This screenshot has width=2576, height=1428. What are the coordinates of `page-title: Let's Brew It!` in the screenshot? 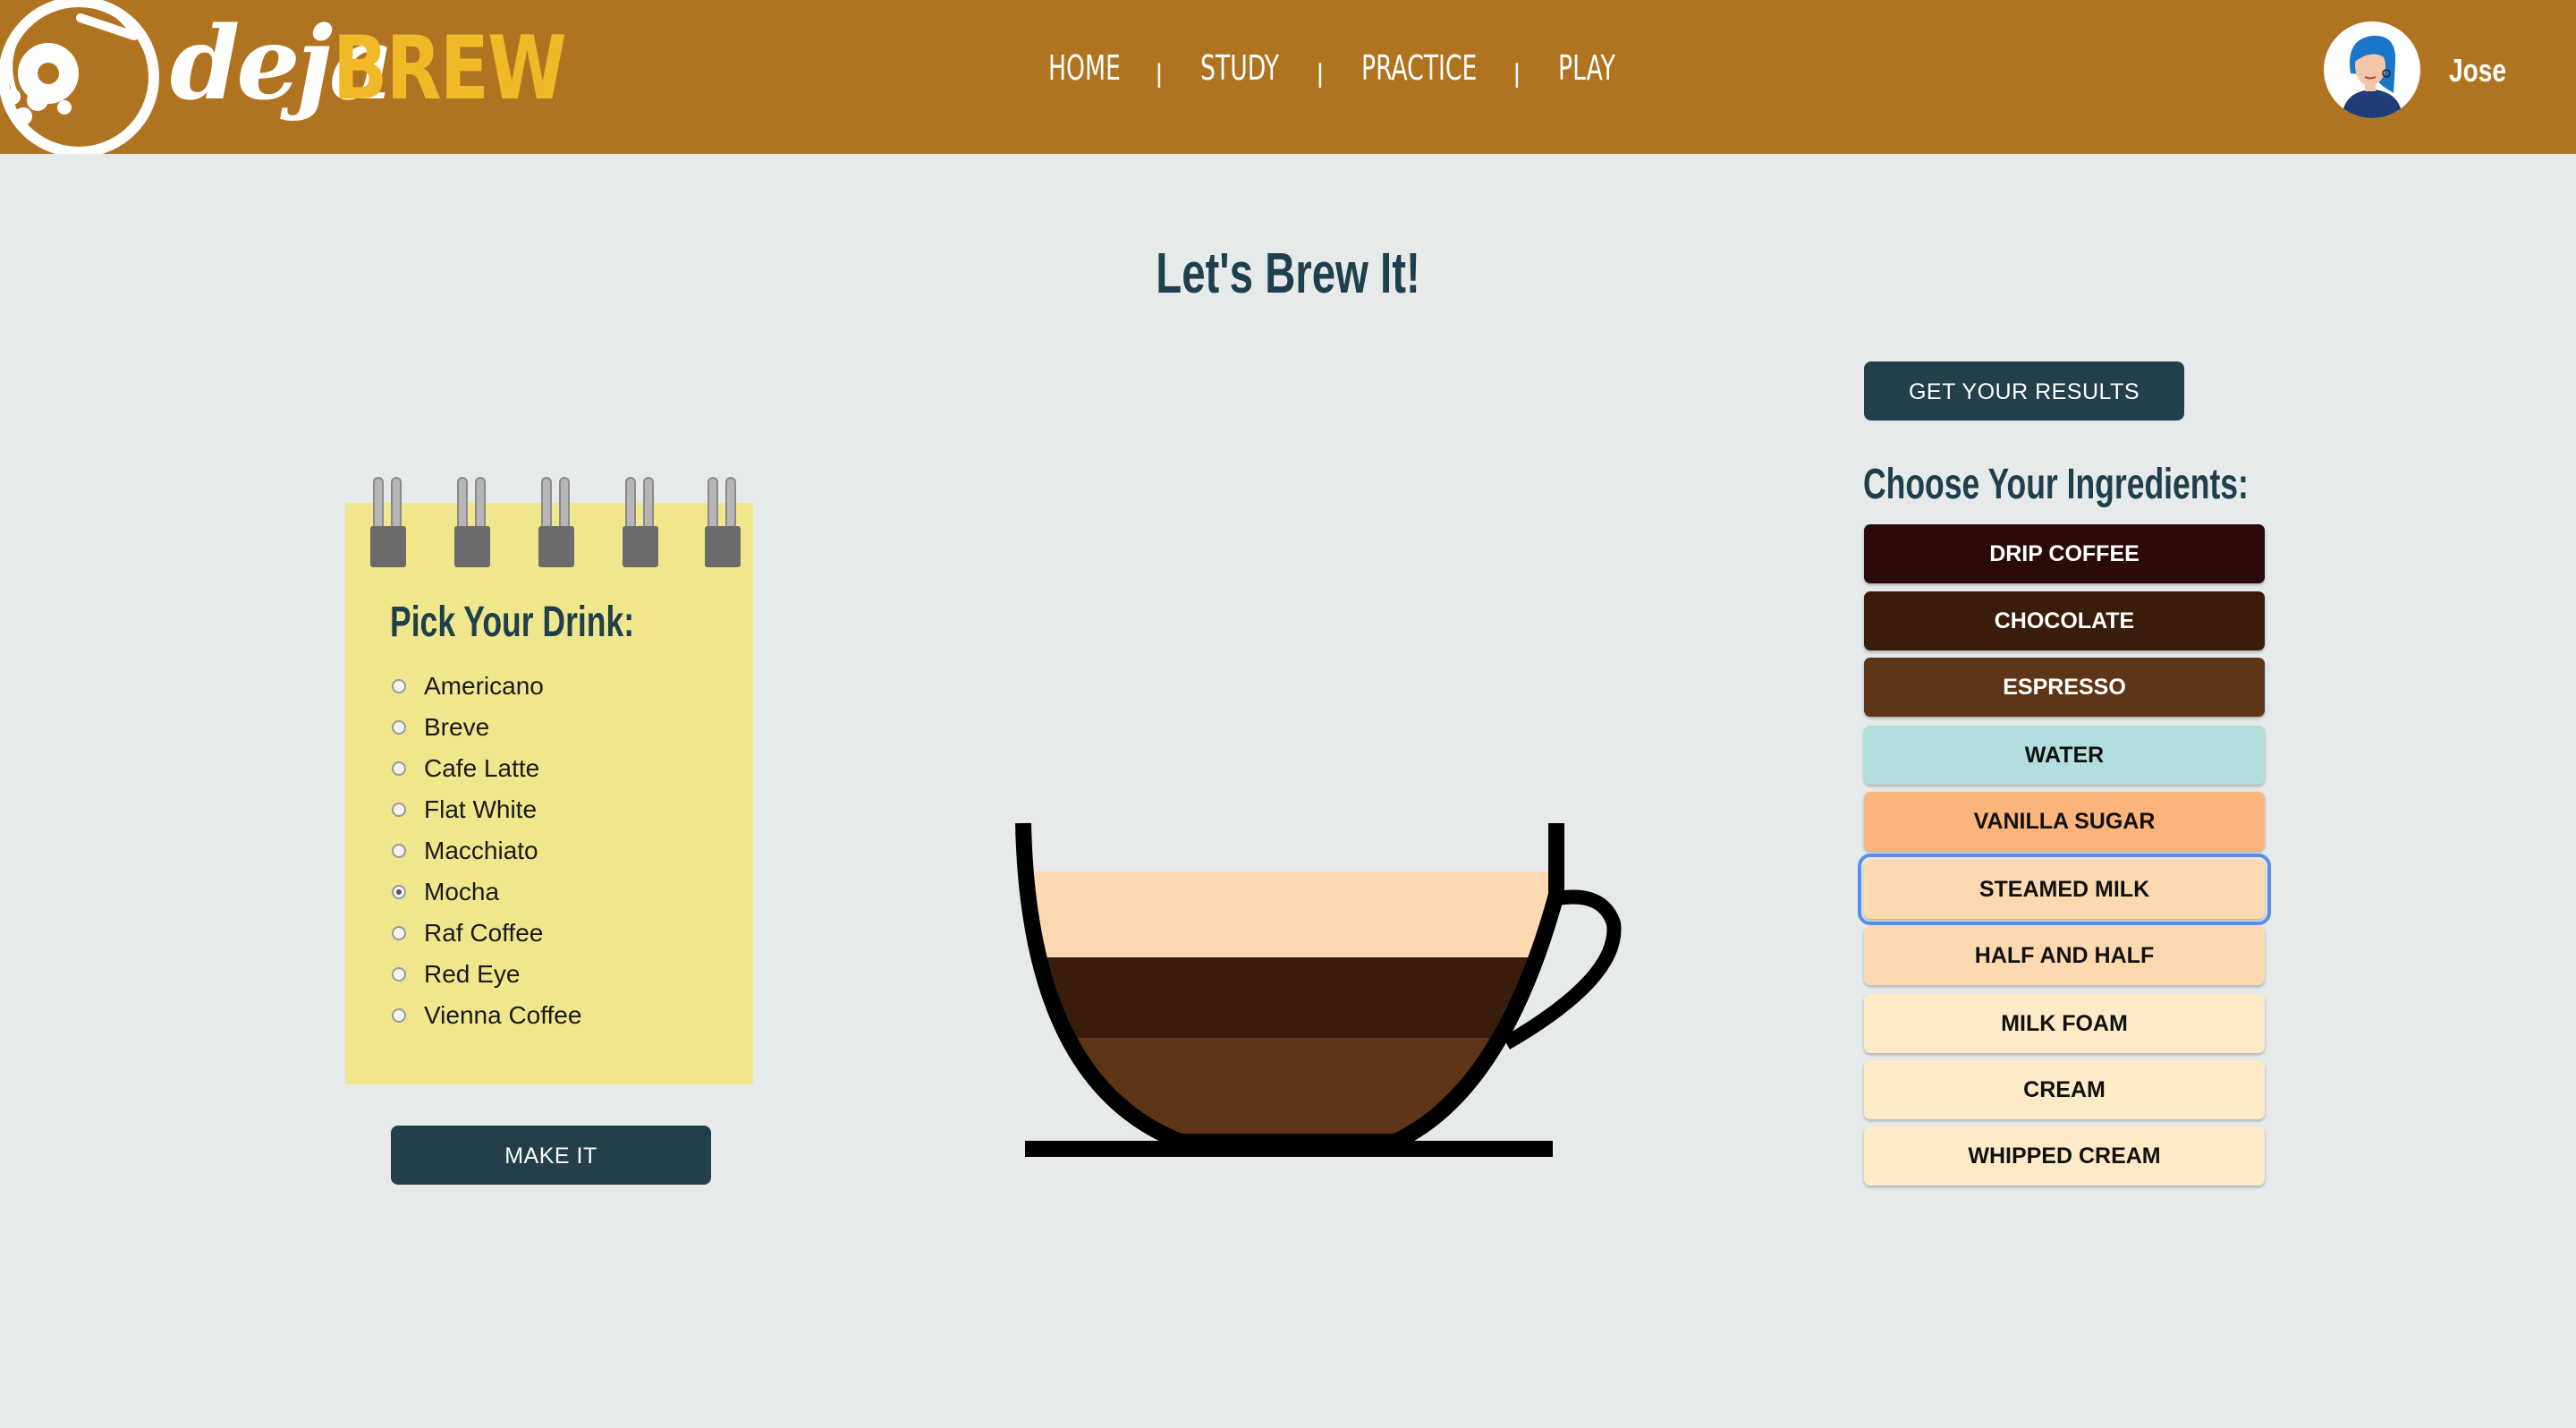 It's located at (1288, 273).